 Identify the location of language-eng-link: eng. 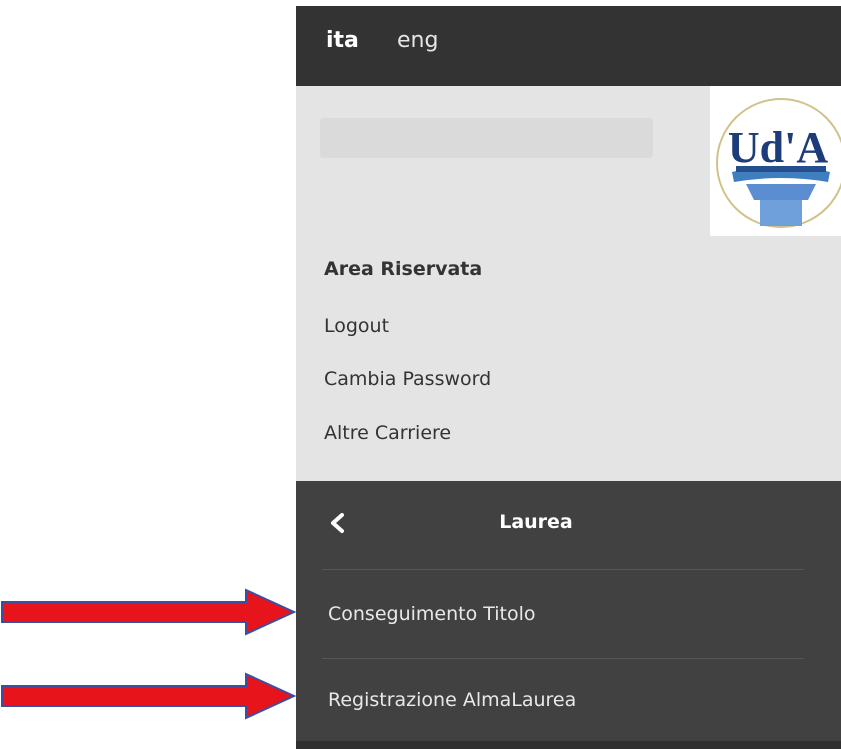
(417, 40).